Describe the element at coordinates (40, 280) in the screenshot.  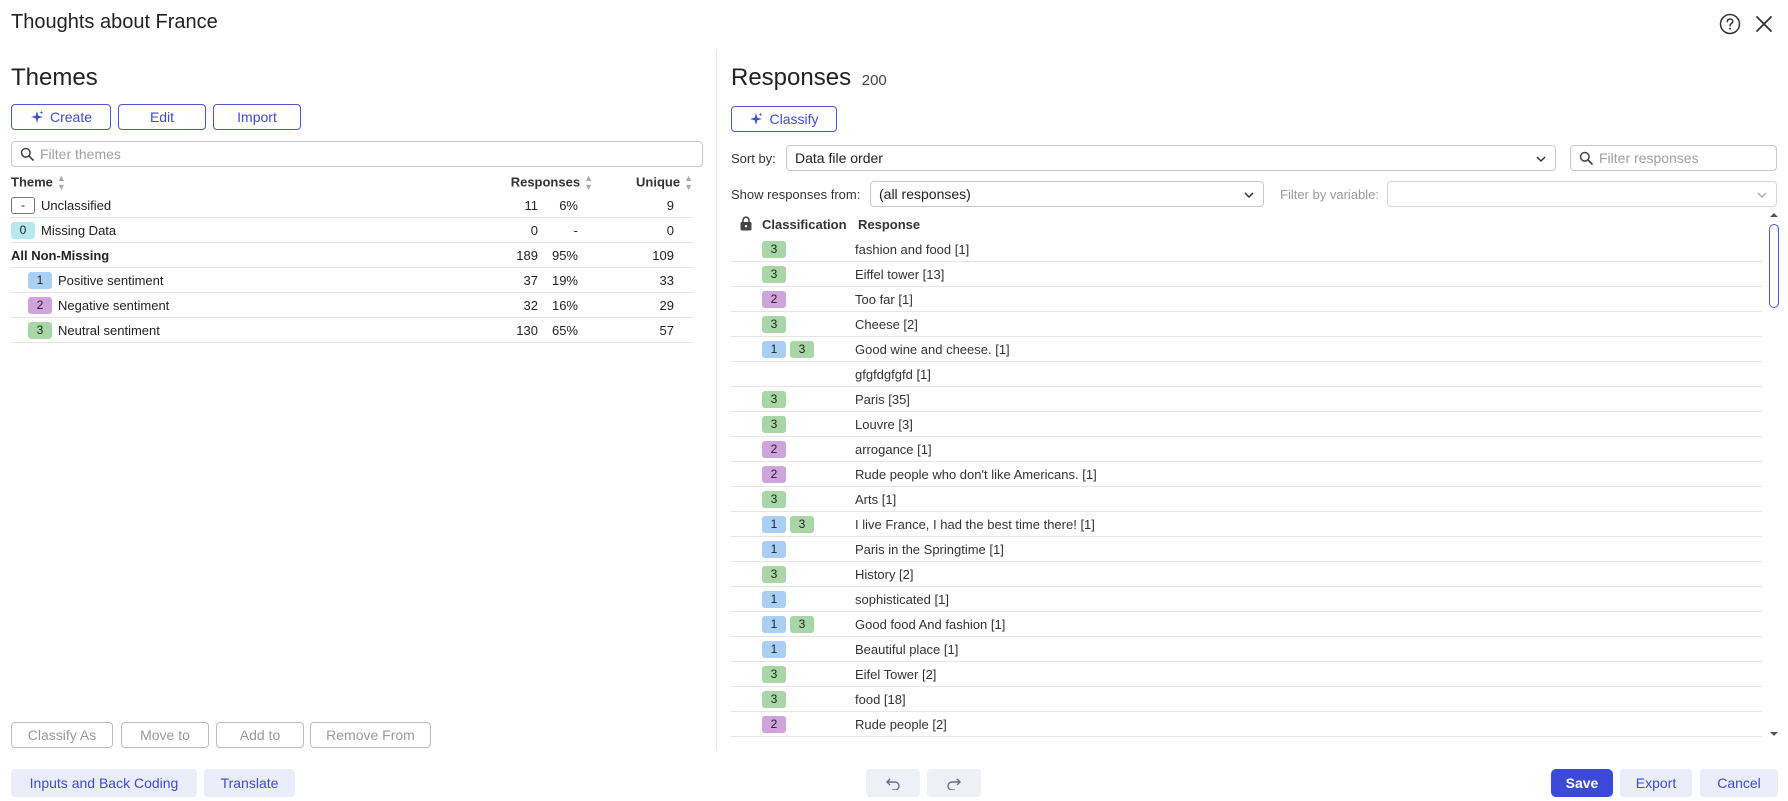
I see `theme-badge: 1` at that location.